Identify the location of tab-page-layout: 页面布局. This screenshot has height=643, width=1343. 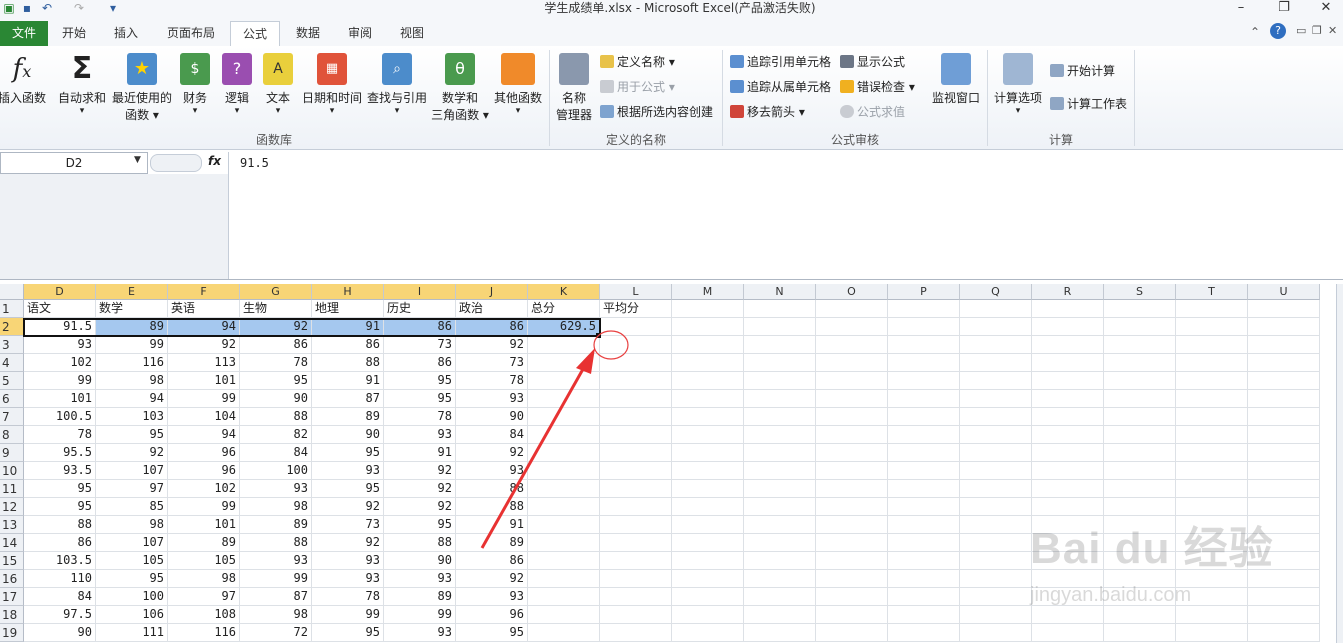
(191, 33).